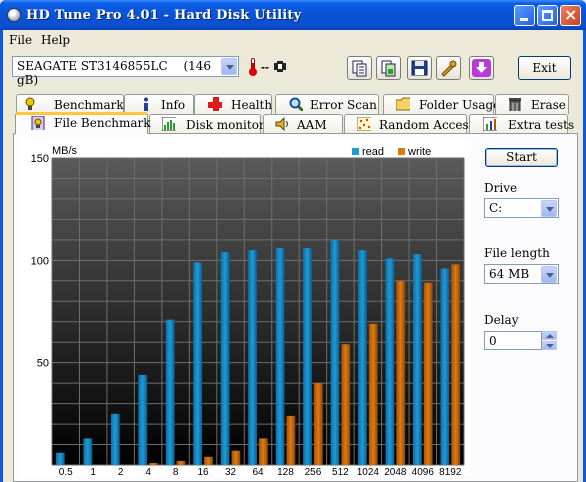 The height and width of the screenshot is (482, 586). I want to click on x-tick-label: 32, so click(231, 471).